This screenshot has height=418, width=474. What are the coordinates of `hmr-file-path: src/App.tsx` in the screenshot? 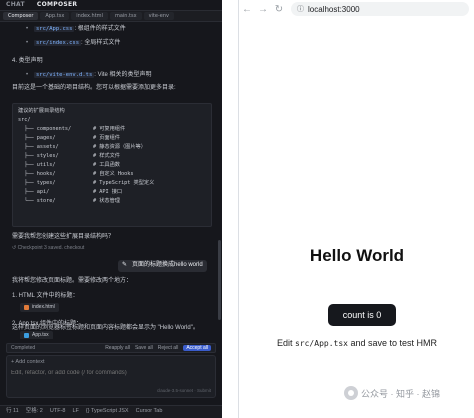 It's located at (321, 343).